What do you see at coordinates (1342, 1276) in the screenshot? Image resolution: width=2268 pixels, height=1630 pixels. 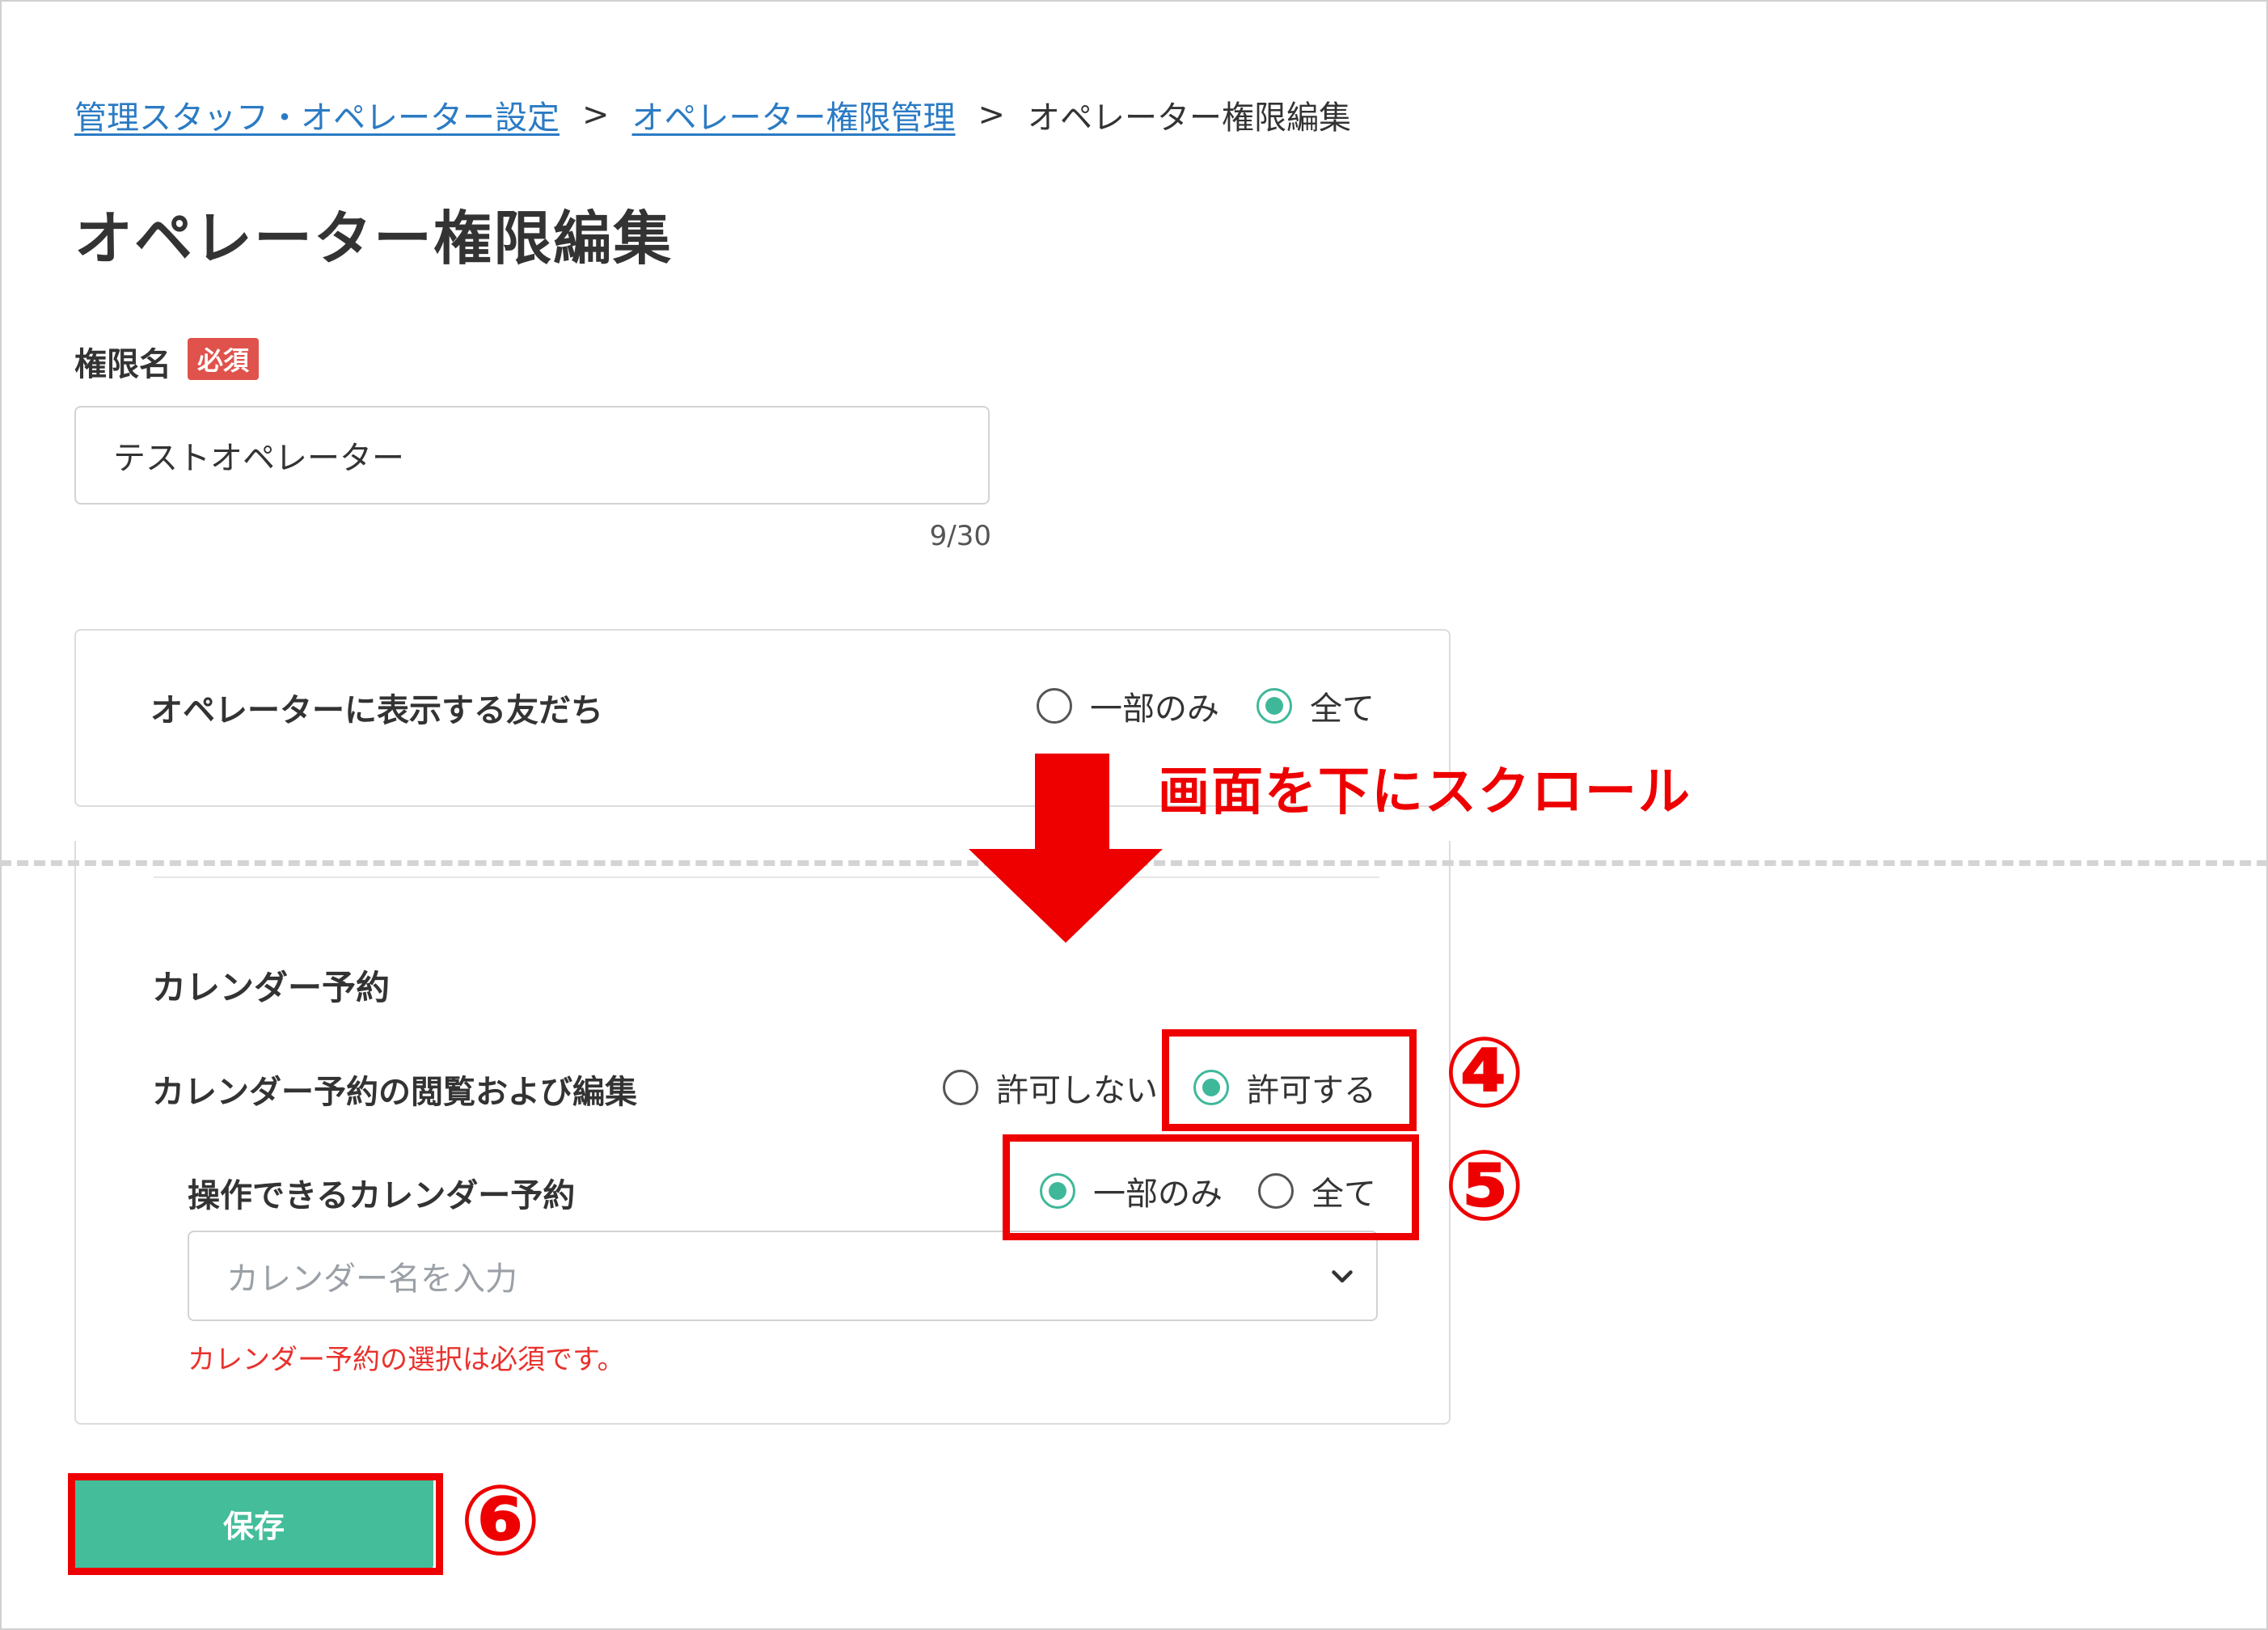 I see `chevron-down-icon` at bounding box center [1342, 1276].